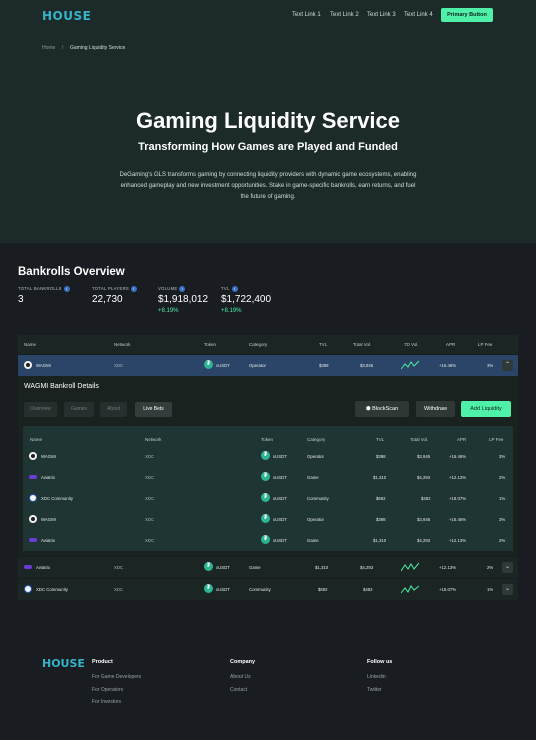 This screenshot has height=740, width=536. What do you see at coordinates (486, 409) in the screenshot?
I see `add-liquidity-button: Add Liquidity` at bounding box center [486, 409].